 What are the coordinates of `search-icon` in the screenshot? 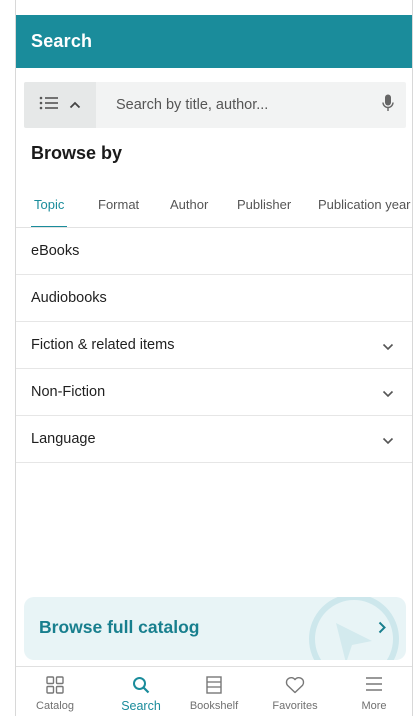 It's located at (141, 685).